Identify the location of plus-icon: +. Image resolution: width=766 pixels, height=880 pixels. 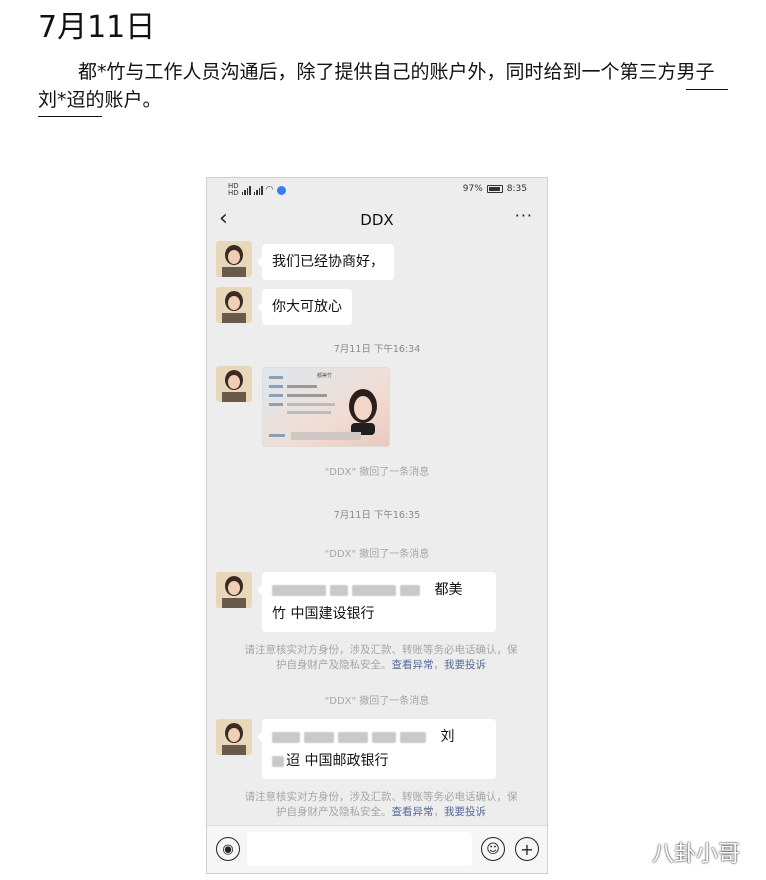
(527, 849).